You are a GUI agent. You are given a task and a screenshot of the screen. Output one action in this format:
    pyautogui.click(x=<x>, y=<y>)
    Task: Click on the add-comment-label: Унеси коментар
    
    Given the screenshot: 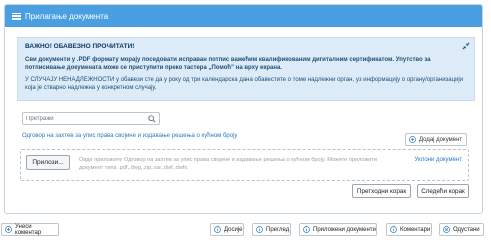 What is the action you would take?
    pyautogui.click(x=28, y=229)
    